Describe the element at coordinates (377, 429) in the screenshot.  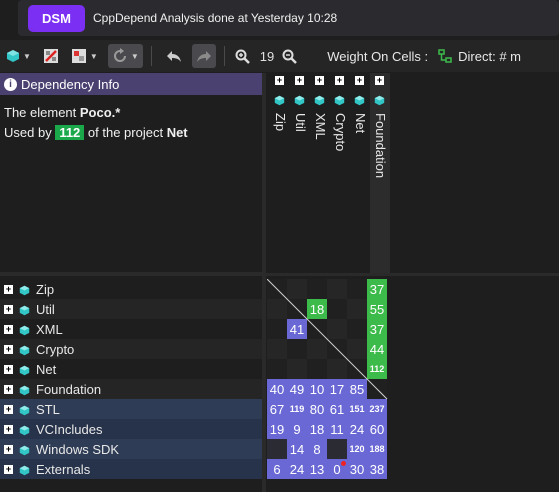
I see `matrix-cell: 60` at that location.